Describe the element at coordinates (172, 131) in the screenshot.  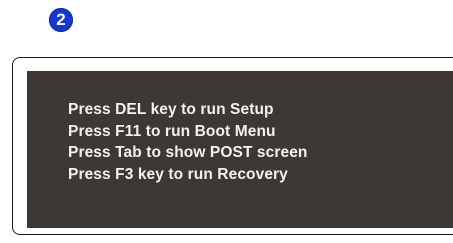
I see `post-line-boot-menu: Press F11 to run Boot Menu` at that location.